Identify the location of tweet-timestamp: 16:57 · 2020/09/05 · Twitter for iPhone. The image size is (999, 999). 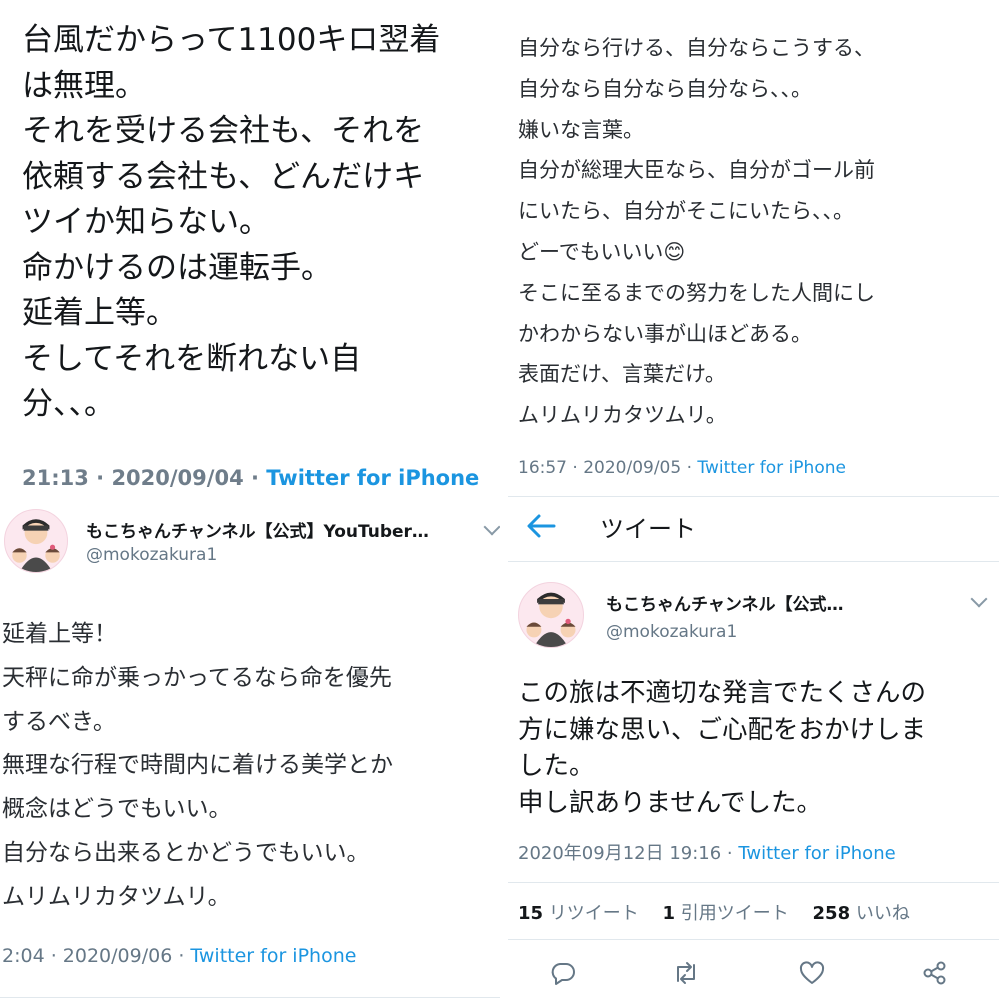
(682, 468).